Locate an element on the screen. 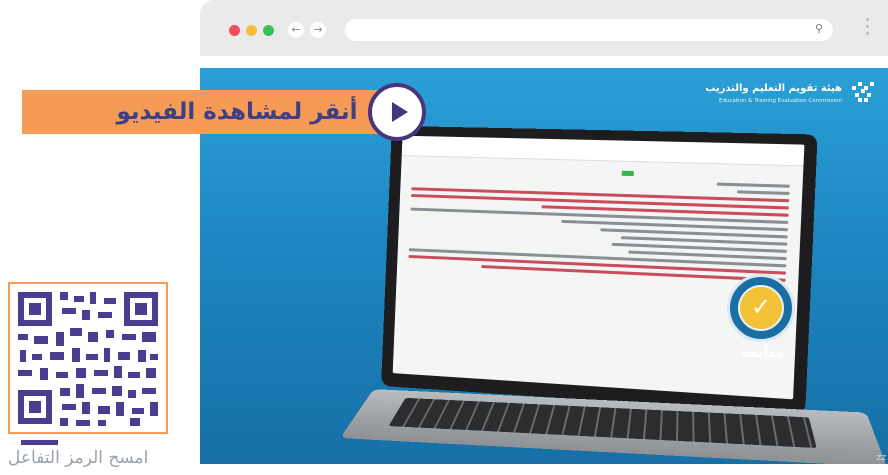  browser-toolbar: ← → ⚲ is located at coordinates (544, 28).